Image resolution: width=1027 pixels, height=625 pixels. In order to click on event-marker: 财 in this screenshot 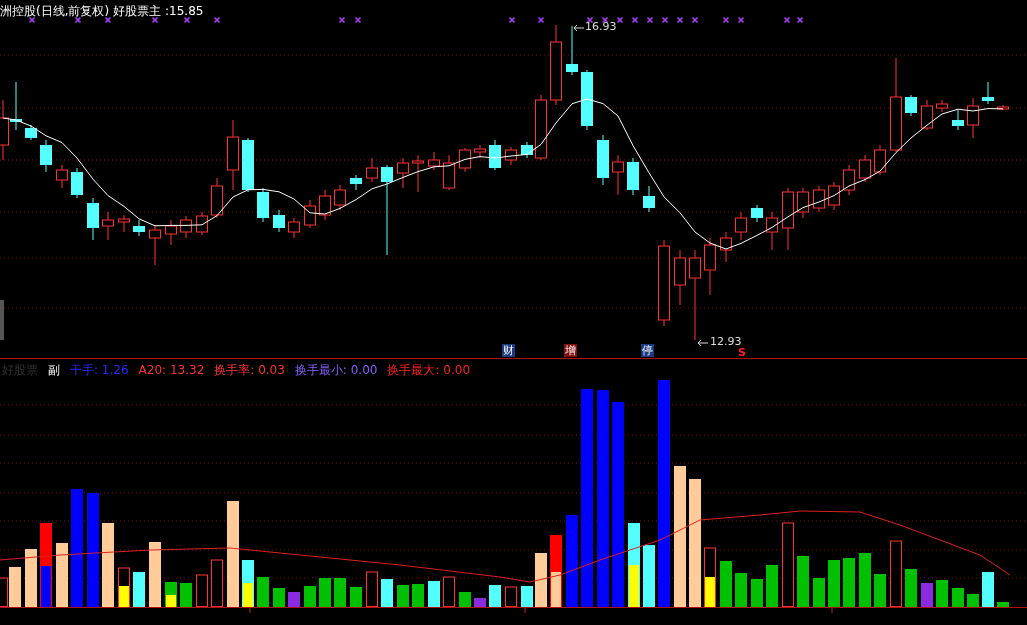, I will do `click(508, 350)`.